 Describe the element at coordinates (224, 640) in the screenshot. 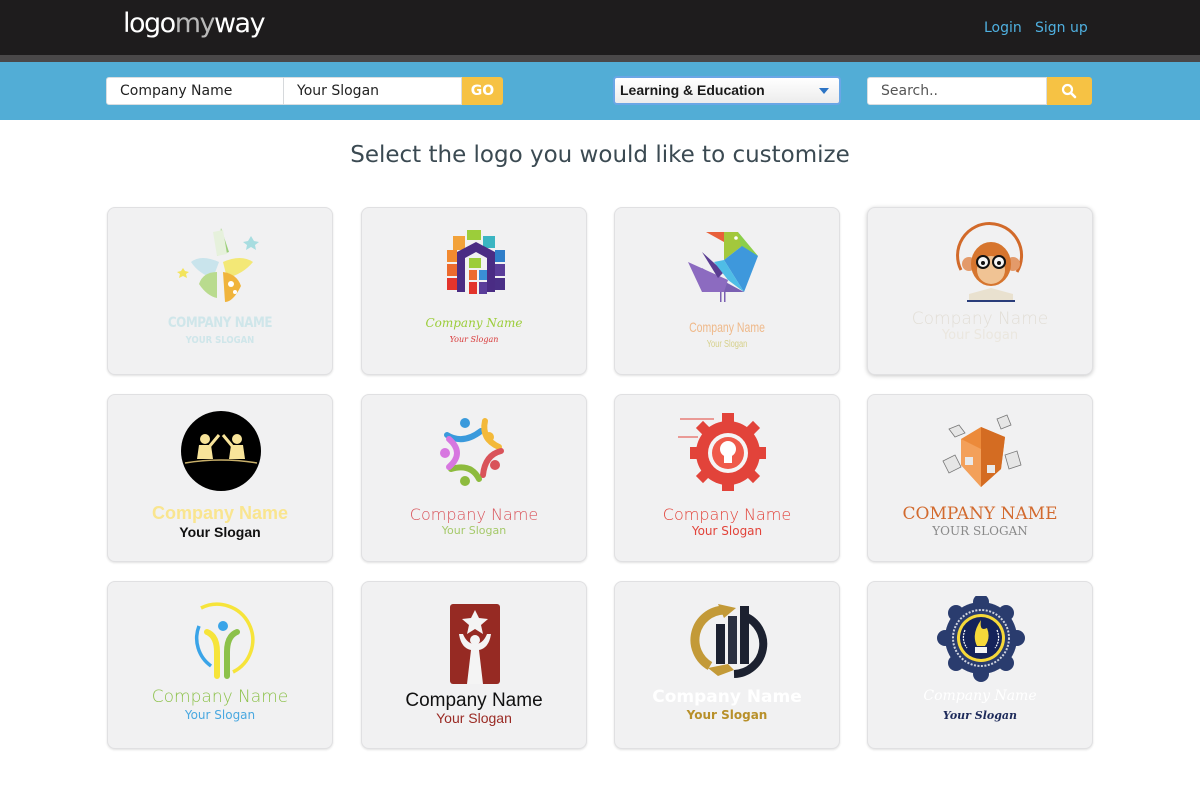

I see `person-circle-icon` at that location.